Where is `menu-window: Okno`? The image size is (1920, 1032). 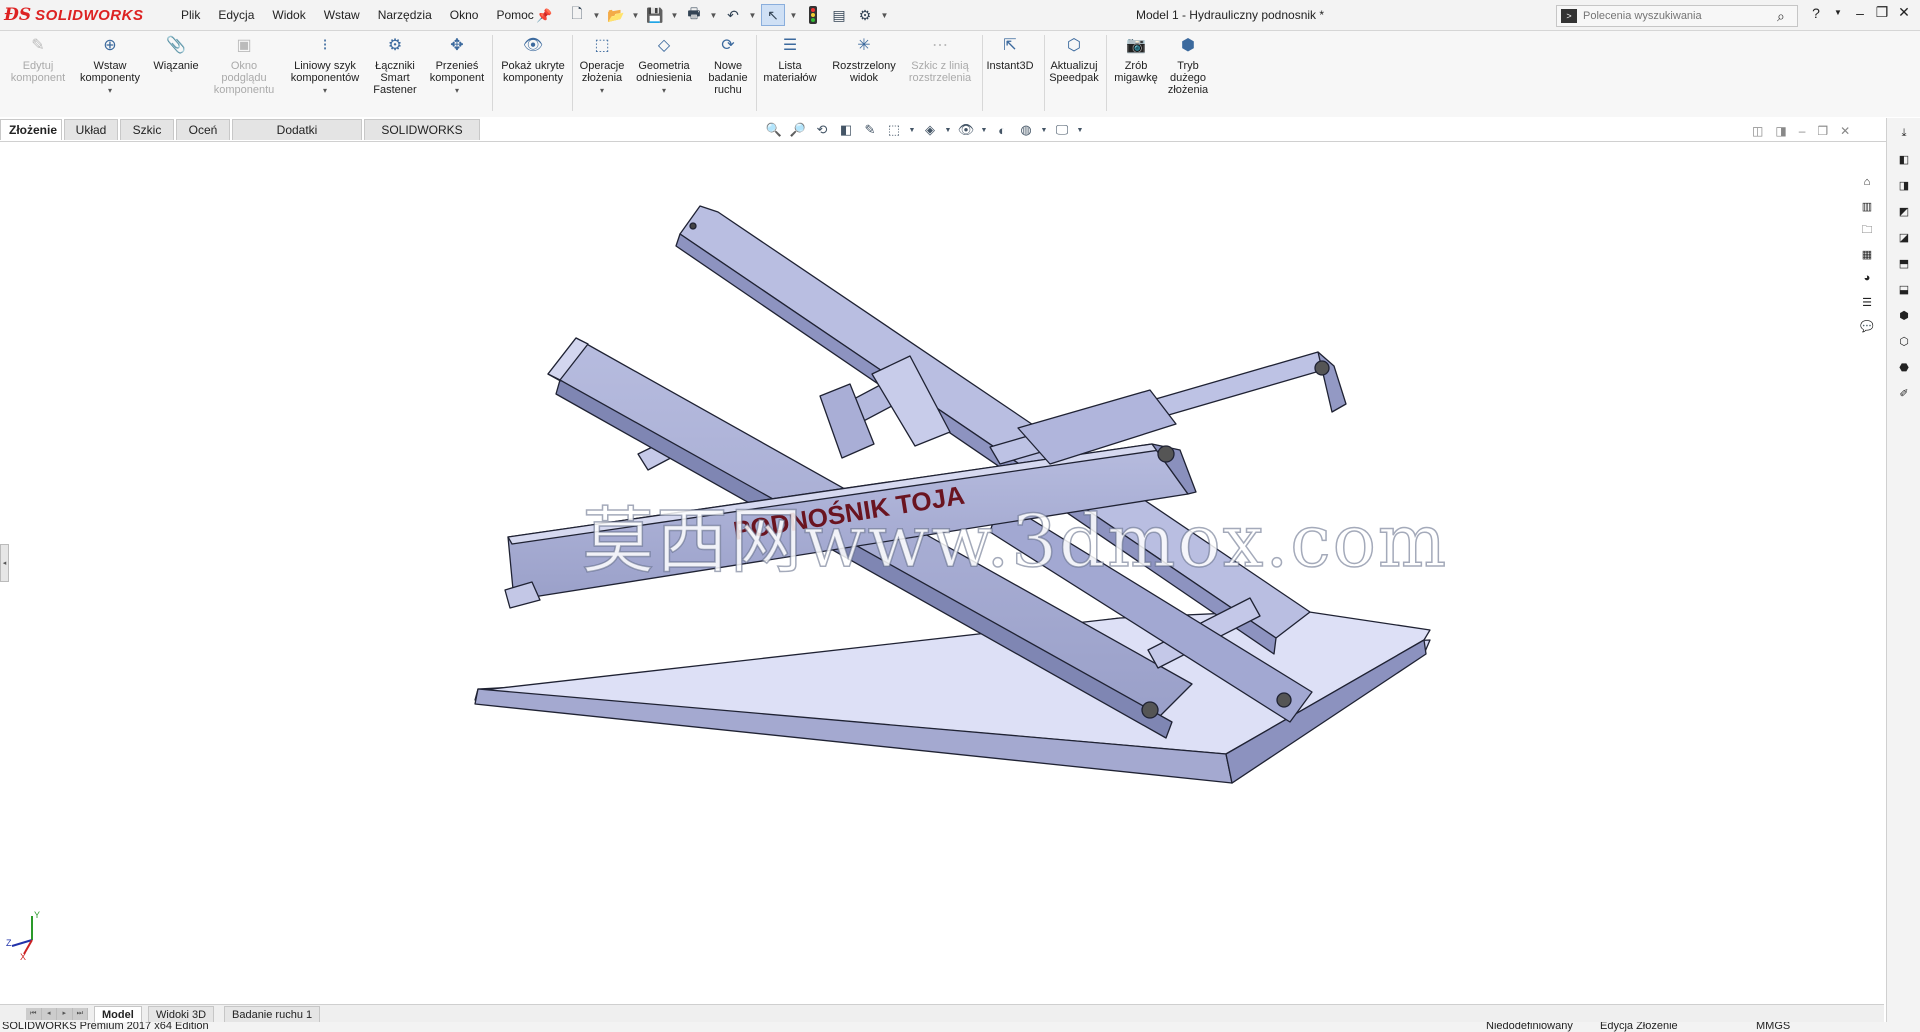
menu-window: Okno is located at coordinates (464, 15).